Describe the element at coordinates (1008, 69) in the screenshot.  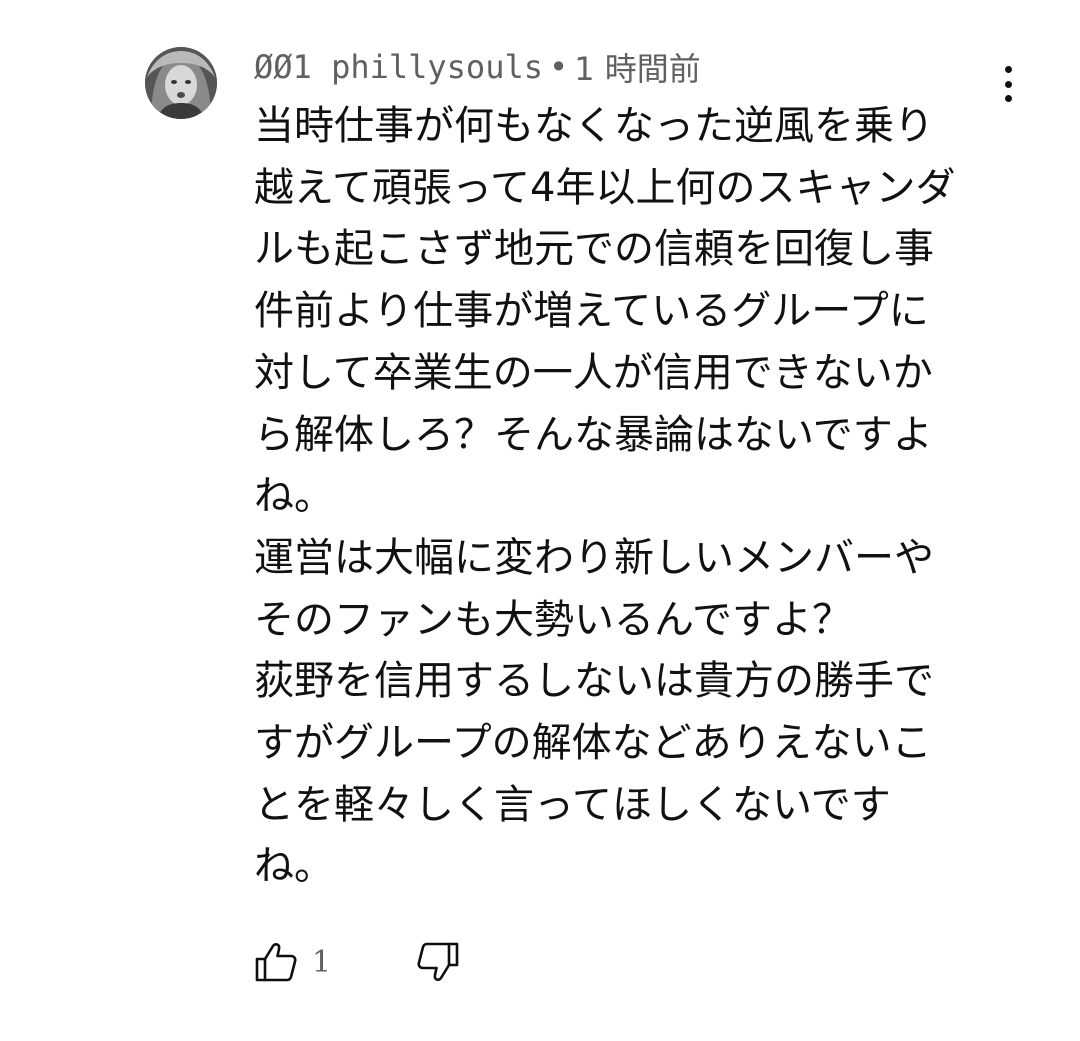
I see `more-vert-icon` at that location.